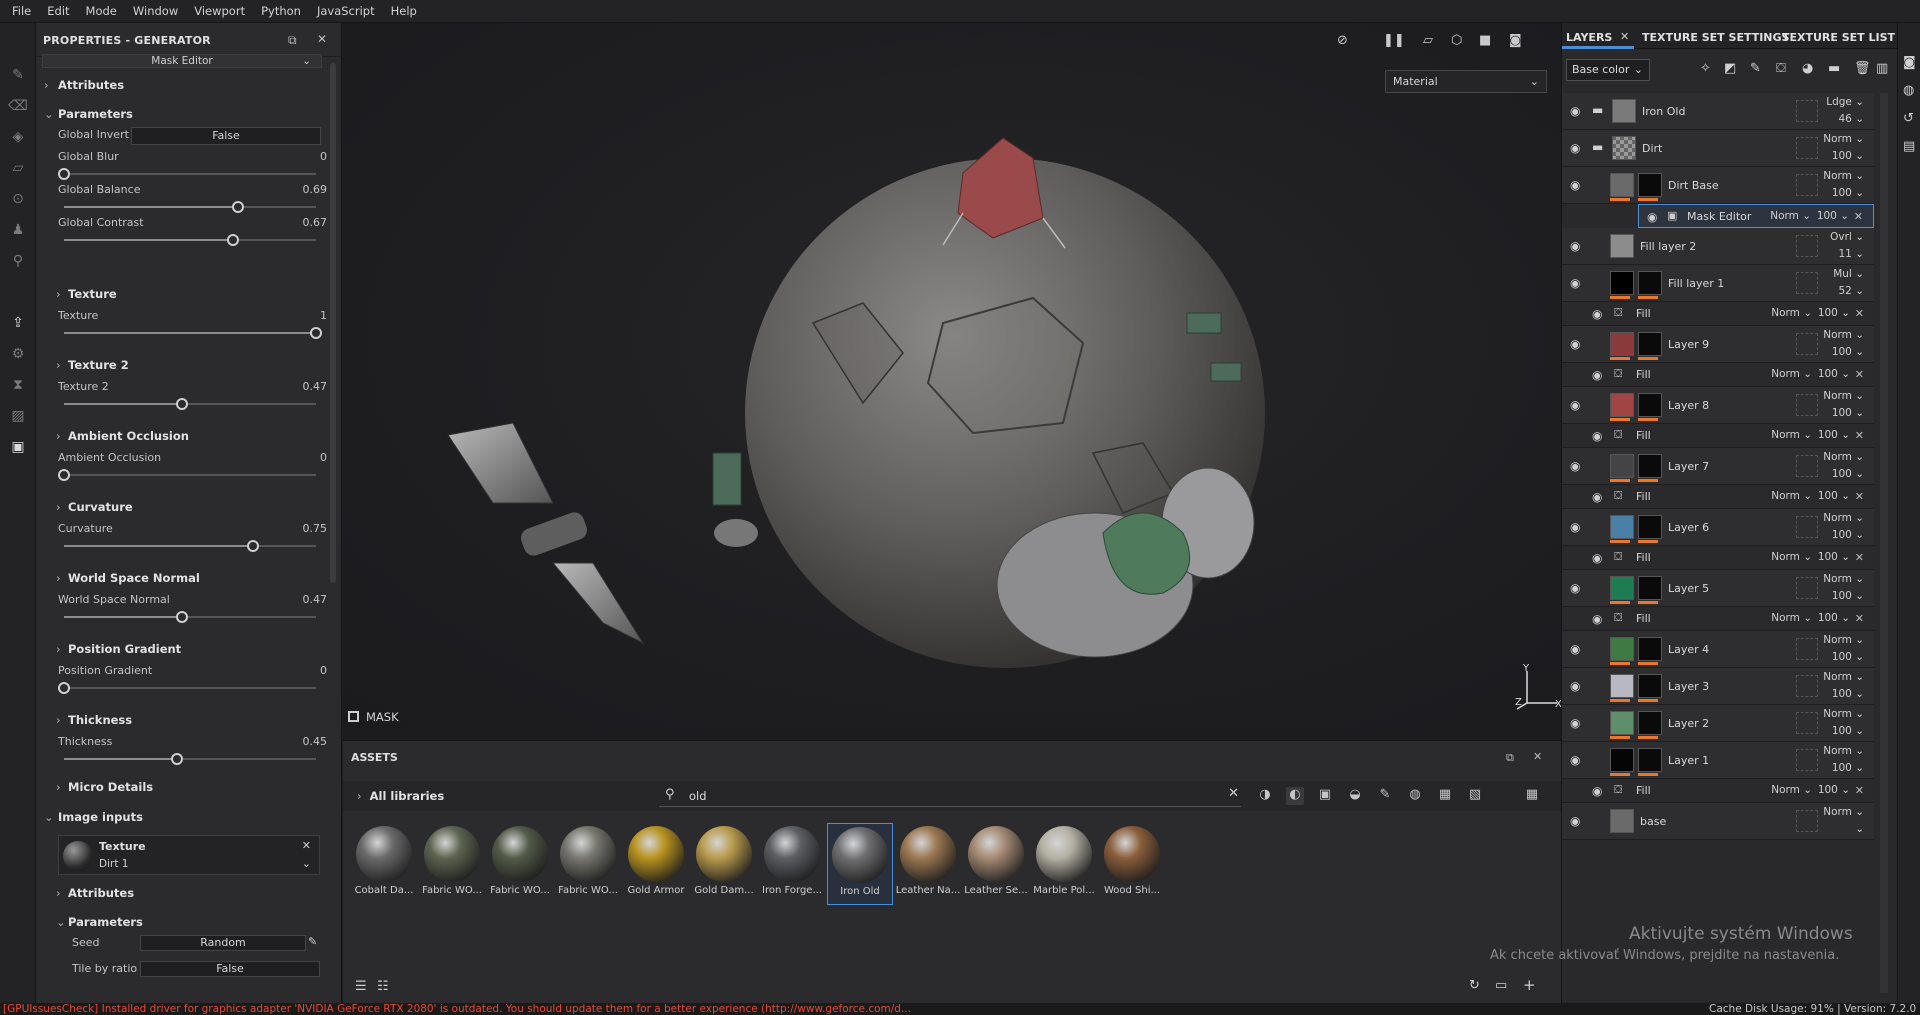 This screenshot has width=1920, height=1015. What do you see at coordinates (1862, 68) in the screenshot?
I see `delete-icon: 🗑` at bounding box center [1862, 68].